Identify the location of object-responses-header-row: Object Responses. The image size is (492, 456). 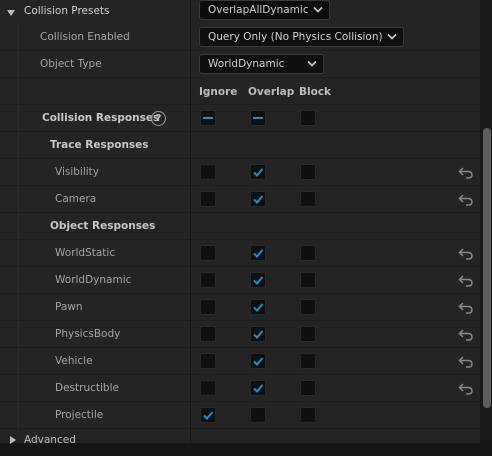
(240, 226).